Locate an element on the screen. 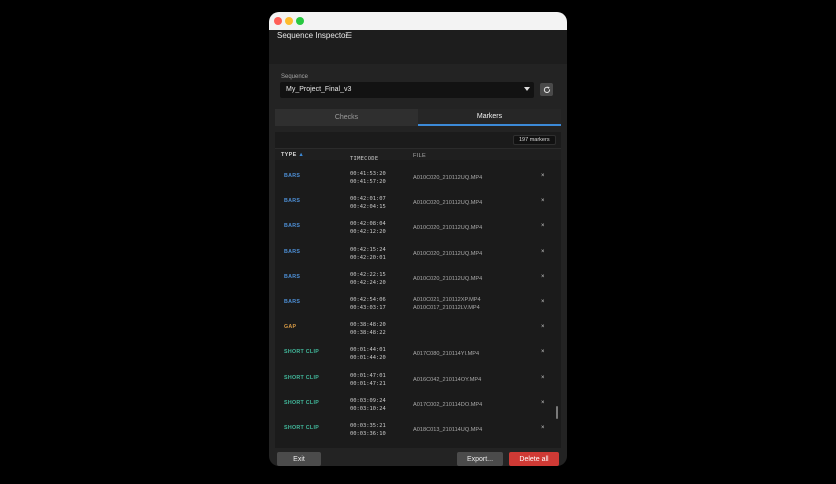 This screenshot has width=836, height=484. refresh-button is located at coordinates (546, 89).